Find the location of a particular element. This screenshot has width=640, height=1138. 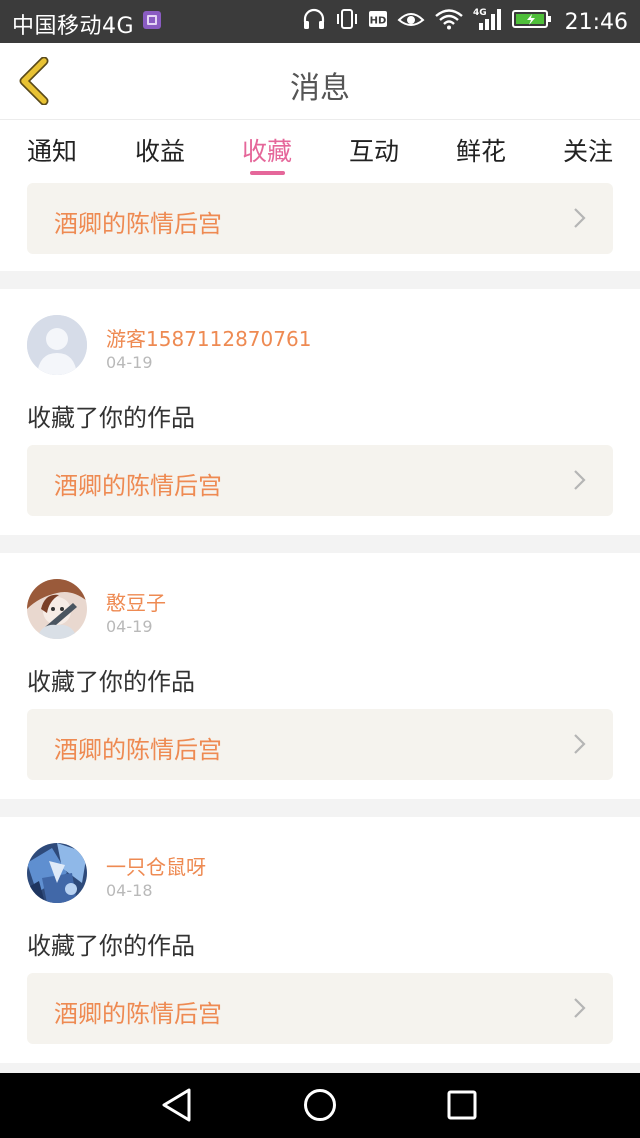

circle-home-icon is located at coordinates (320, 1105).